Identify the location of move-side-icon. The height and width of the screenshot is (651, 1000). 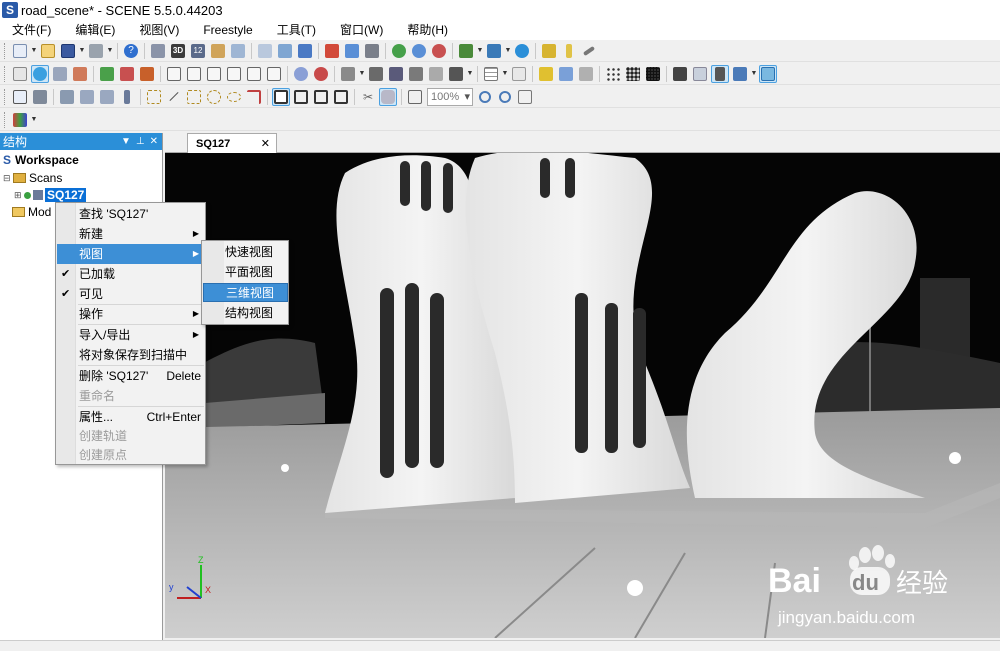
(147, 74).